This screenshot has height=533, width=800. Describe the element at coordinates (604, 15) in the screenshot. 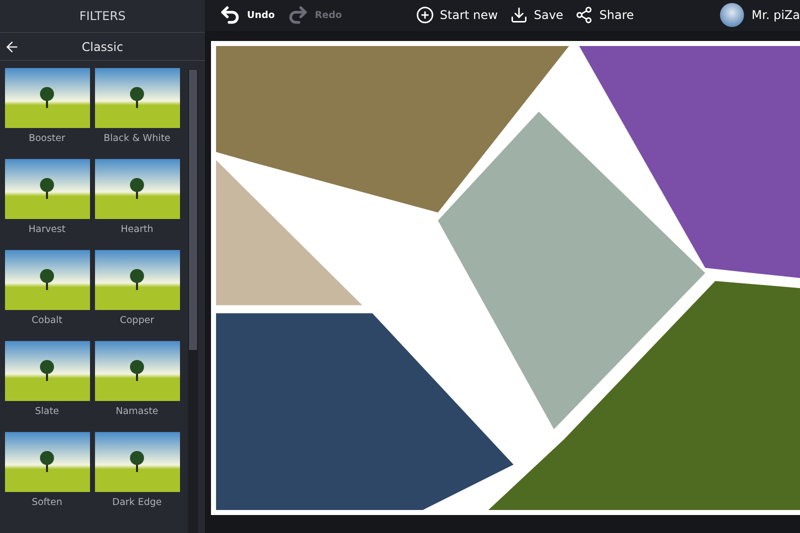

I see `share-button: Share` at that location.